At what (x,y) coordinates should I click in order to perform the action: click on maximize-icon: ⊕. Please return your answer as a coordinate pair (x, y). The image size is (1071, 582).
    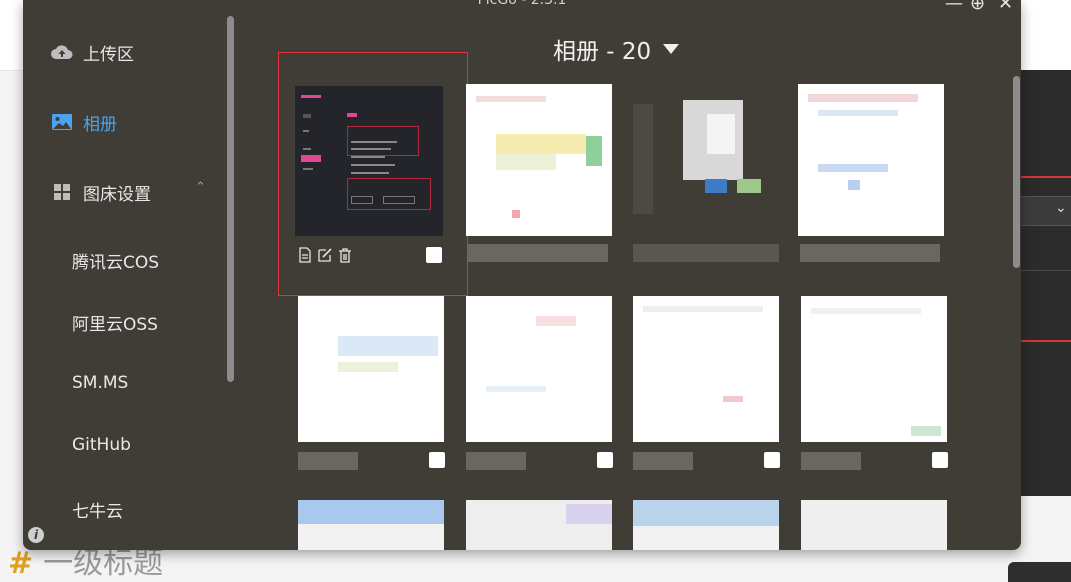
    Looking at the image, I should click on (977, 7).